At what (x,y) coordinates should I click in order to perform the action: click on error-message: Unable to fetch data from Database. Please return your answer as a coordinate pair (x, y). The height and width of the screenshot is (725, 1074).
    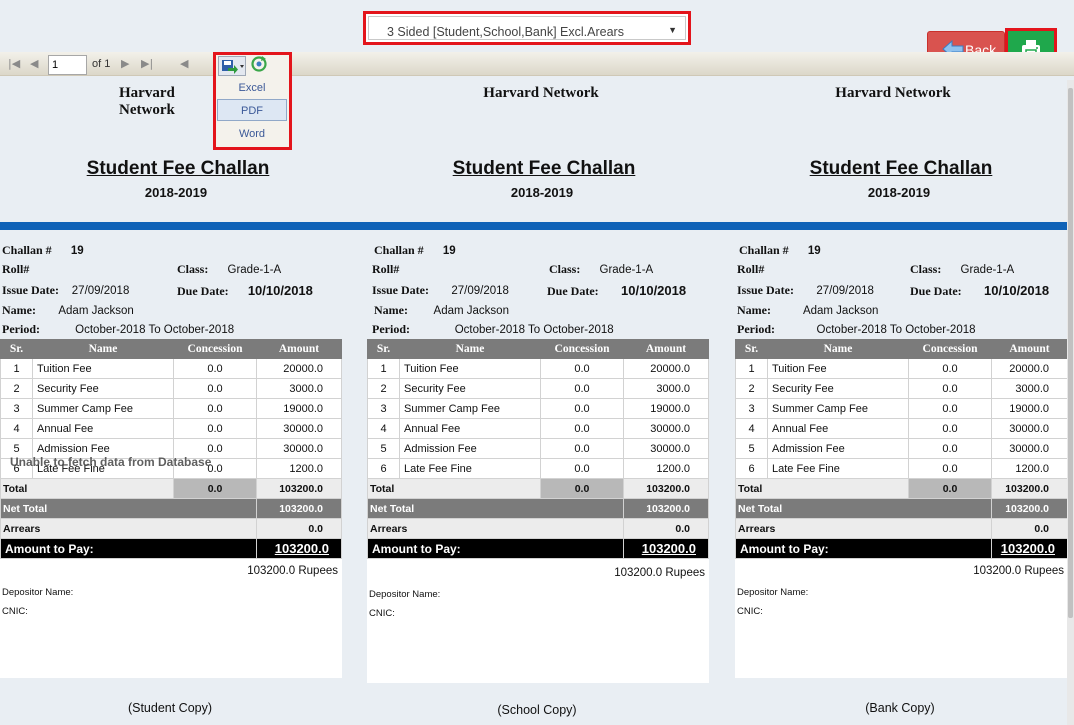
    Looking at the image, I should click on (111, 462).